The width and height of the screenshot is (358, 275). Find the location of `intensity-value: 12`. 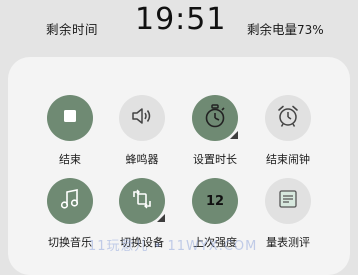

intensity-value: 12 is located at coordinates (215, 201).